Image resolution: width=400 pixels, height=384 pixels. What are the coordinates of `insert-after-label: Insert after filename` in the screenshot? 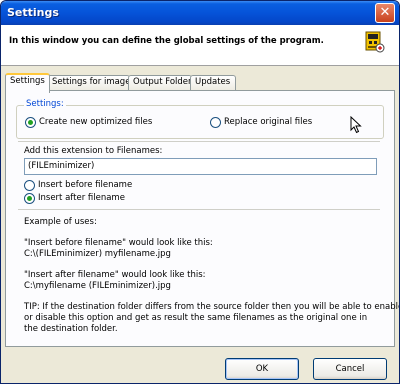 It's located at (81, 198).